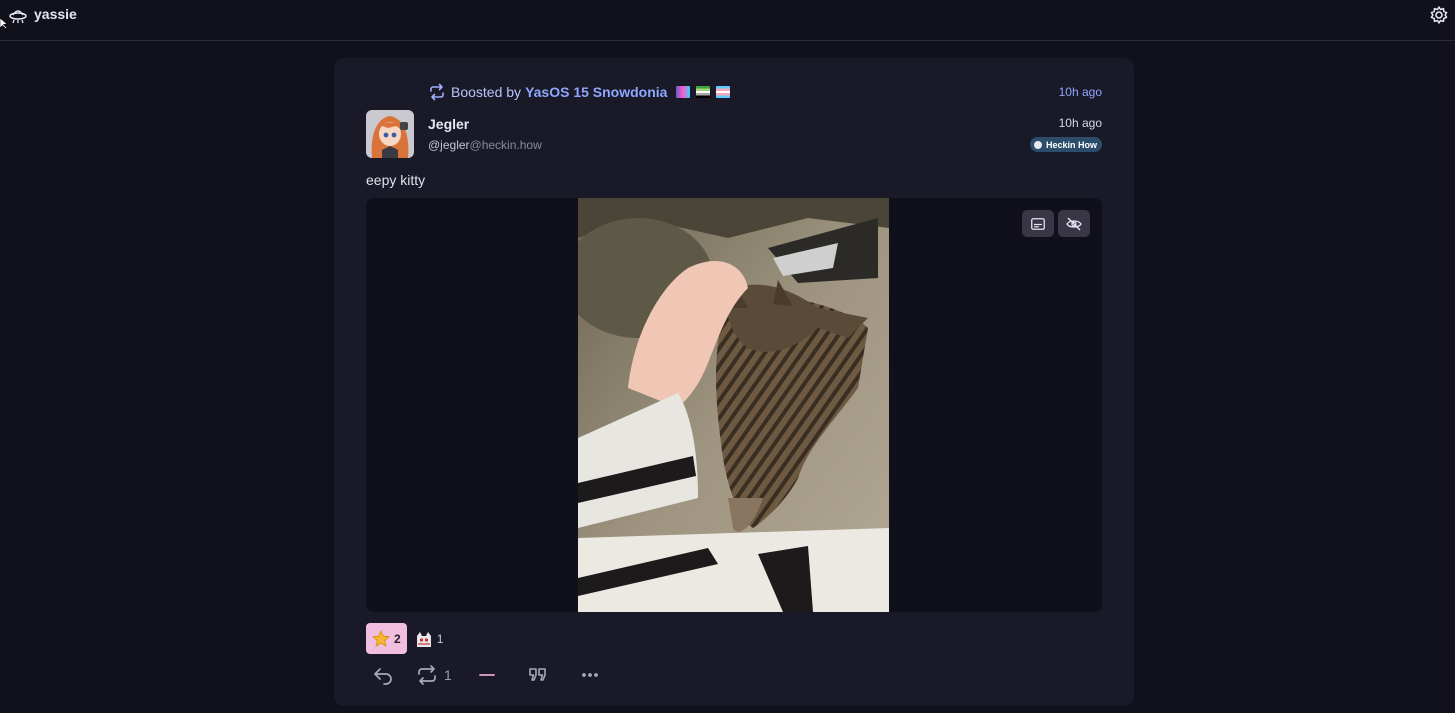  What do you see at coordinates (1080, 92) in the screenshot?
I see `boost-timestamp: 10h ago` at bounding box center [1080, 92].